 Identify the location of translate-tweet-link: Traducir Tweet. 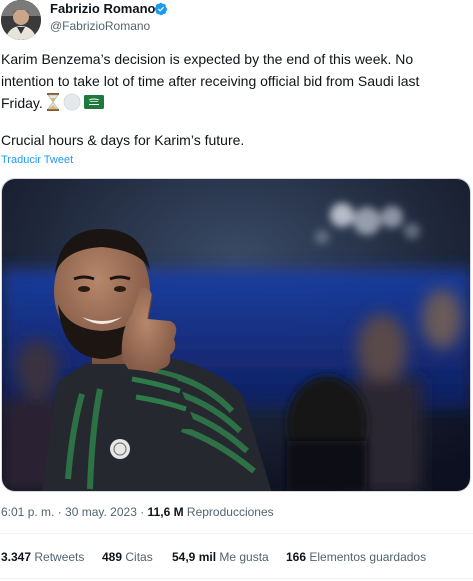
(37, 160).